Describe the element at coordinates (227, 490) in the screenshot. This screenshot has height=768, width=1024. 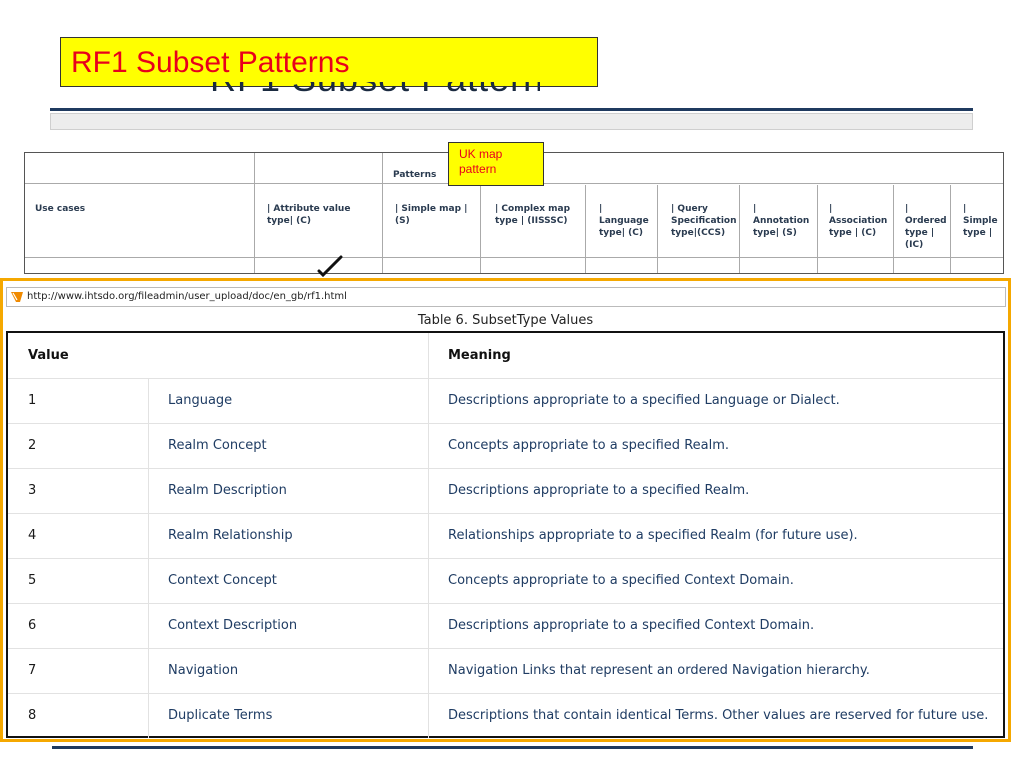
I see `row-name: Realm Description` at that location.